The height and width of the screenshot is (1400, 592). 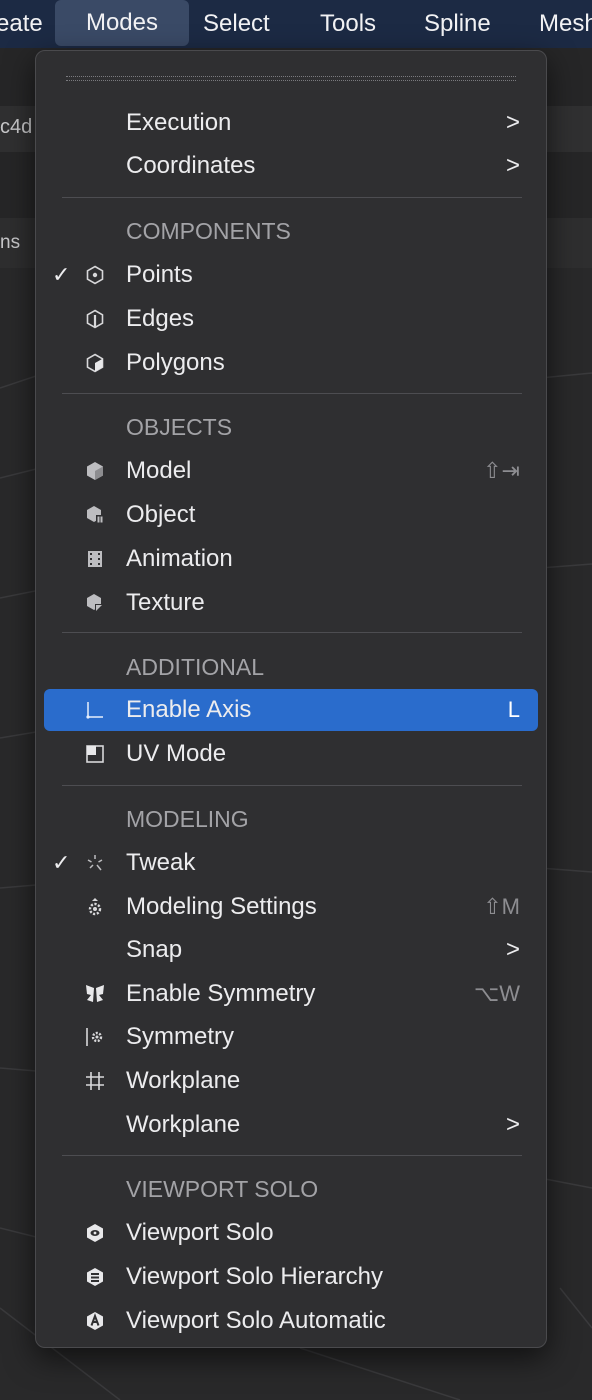 What do you see at coordinates (160, 318) in the screenshot?
I see `menu-item-label: Edges` at bounding box center [160, 318].